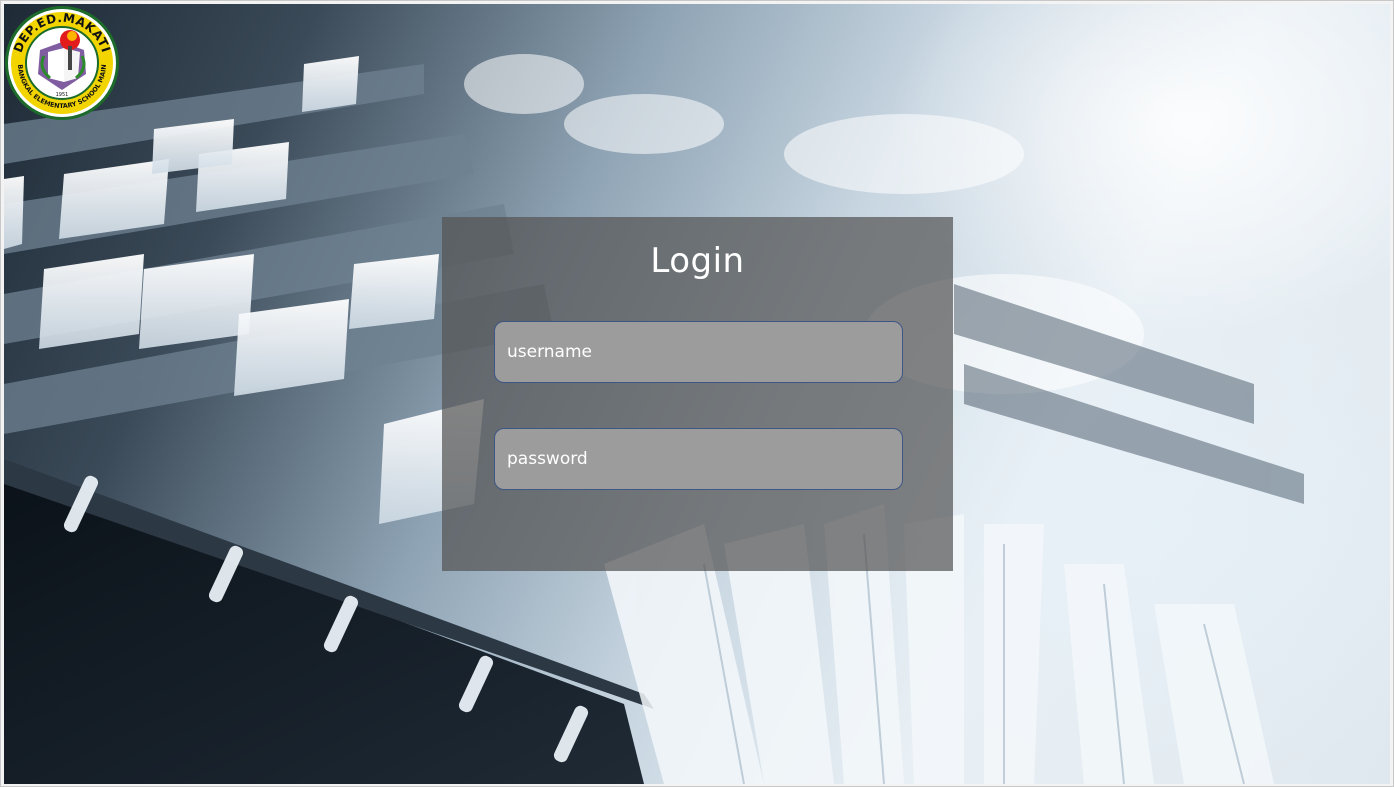 The width and height of the screenshot is (1394, 787). I want to click on password-field, so click(698, 459).